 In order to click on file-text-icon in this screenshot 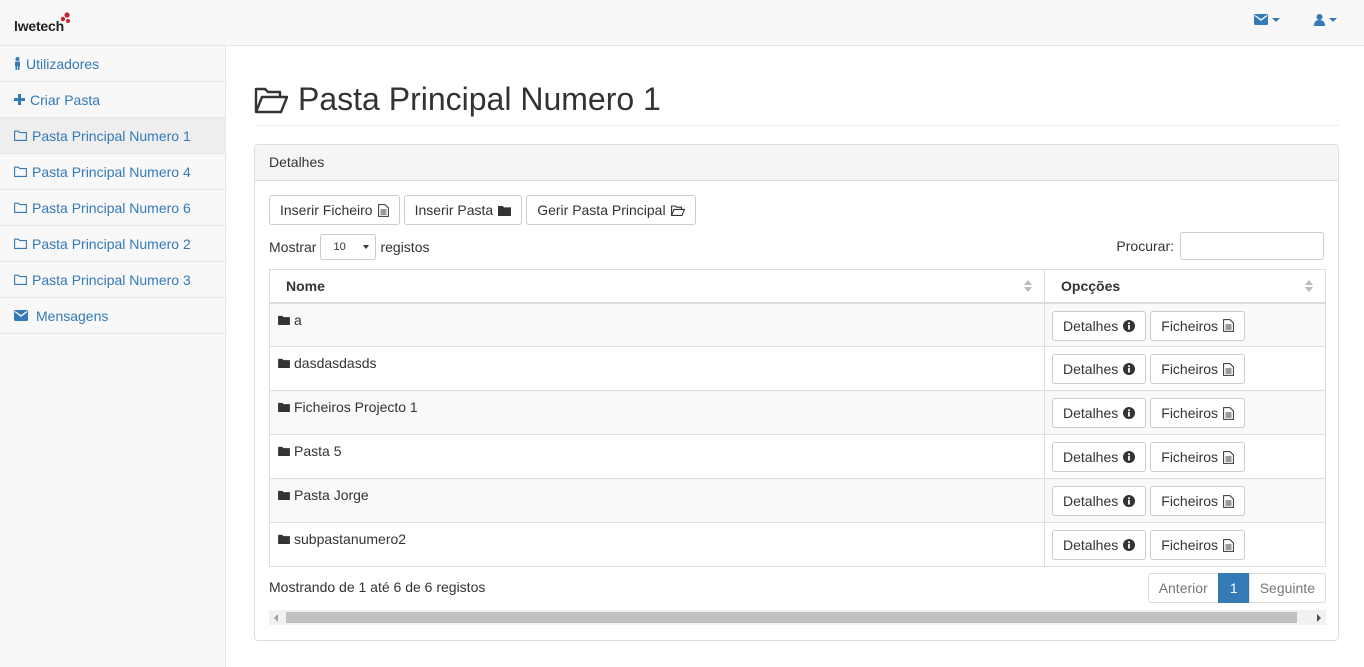, I will do `click(1228, 501)`.